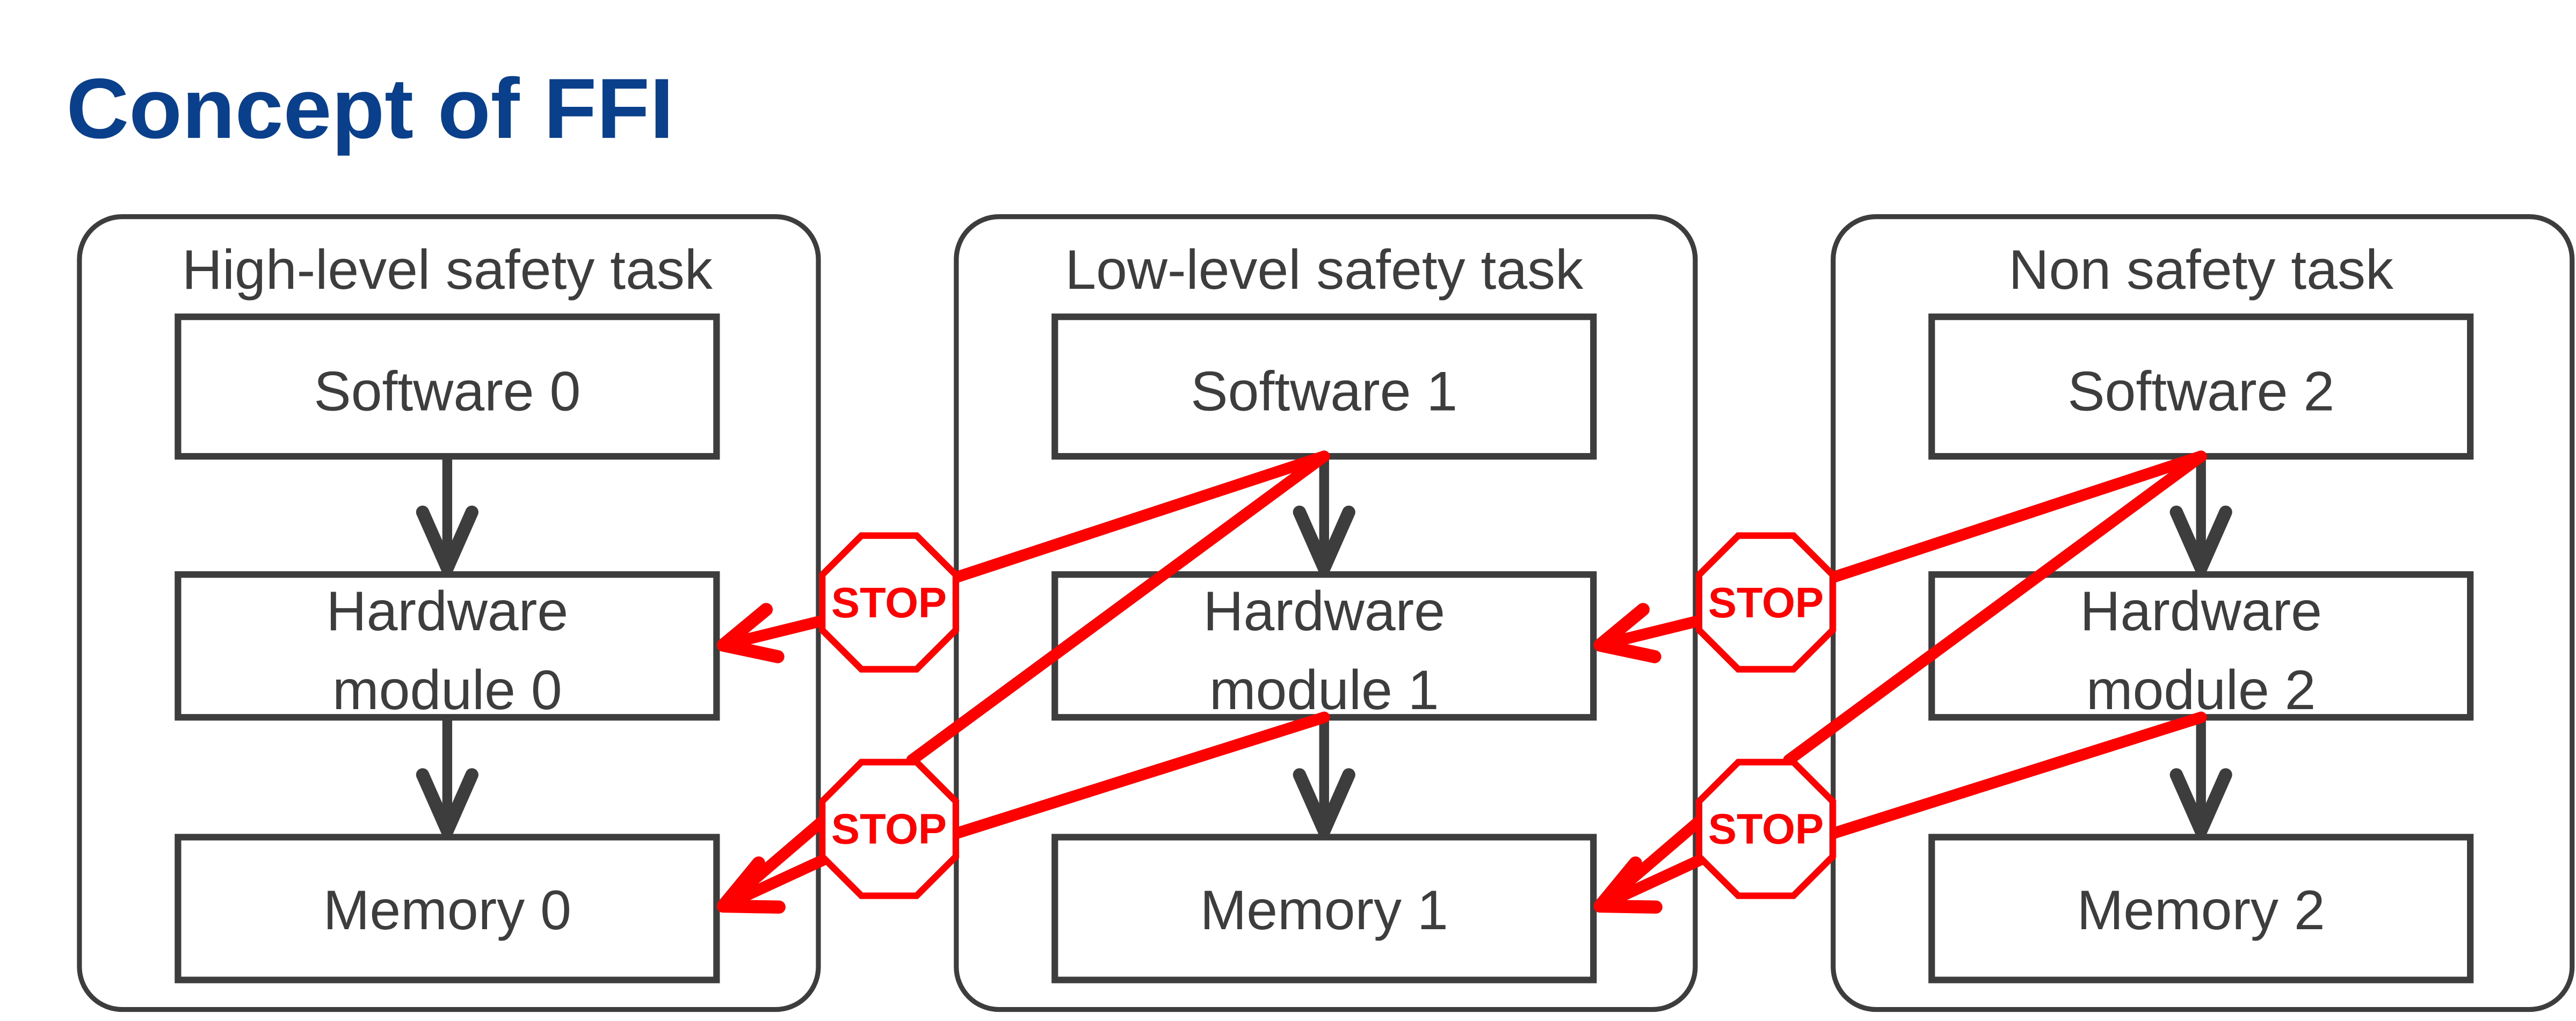 The image size is (2576, 1021). Describe the element at coordinates (447, 910) in the screenshot. I see `memory-label: Memory 0` at that location.